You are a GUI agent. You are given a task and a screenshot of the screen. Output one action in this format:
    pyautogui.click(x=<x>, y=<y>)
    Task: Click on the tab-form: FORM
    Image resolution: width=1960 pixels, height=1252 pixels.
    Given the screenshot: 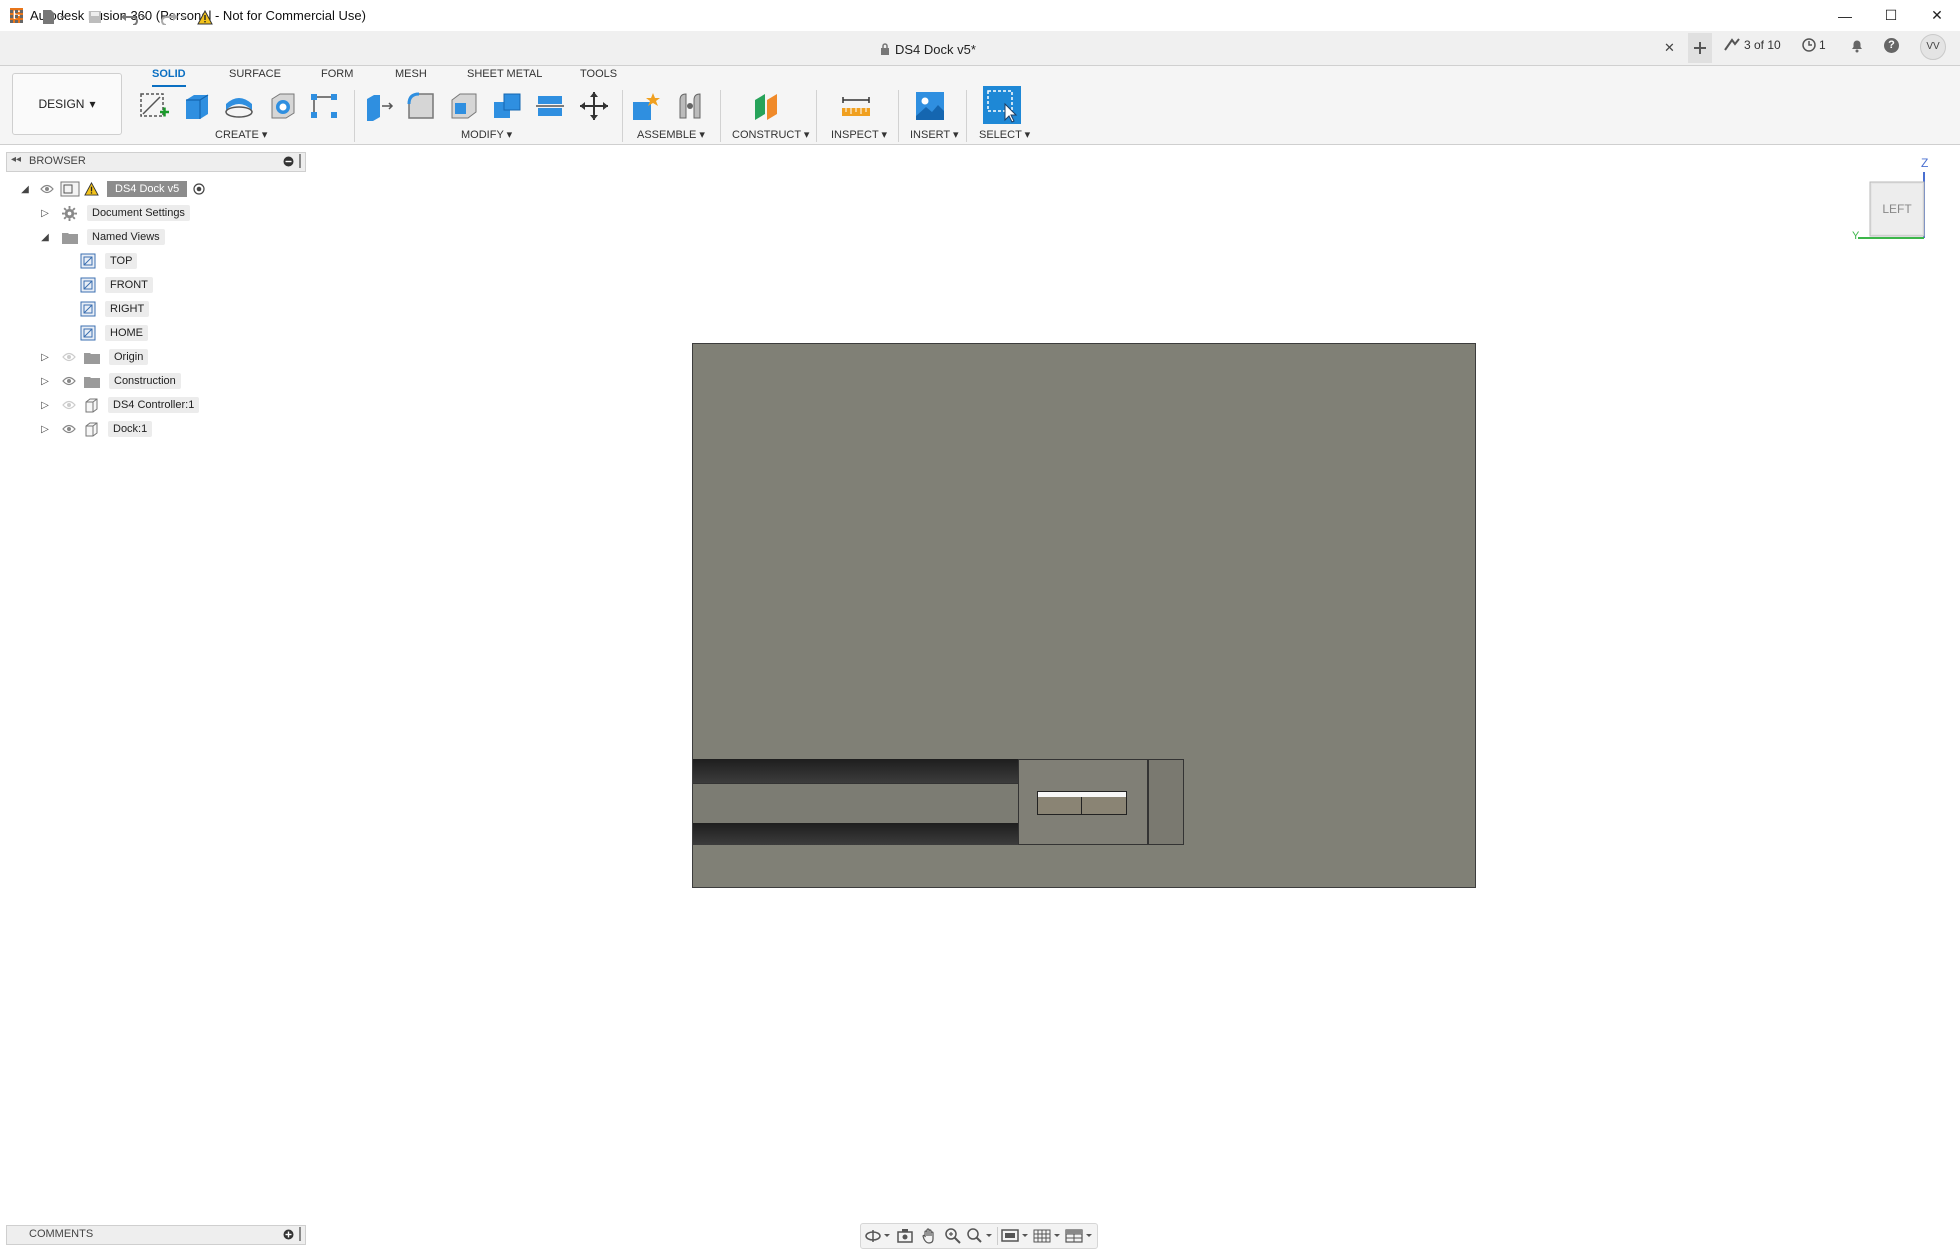 What is the action you would take?
    pyautogui.click(x=337, y=76)
    